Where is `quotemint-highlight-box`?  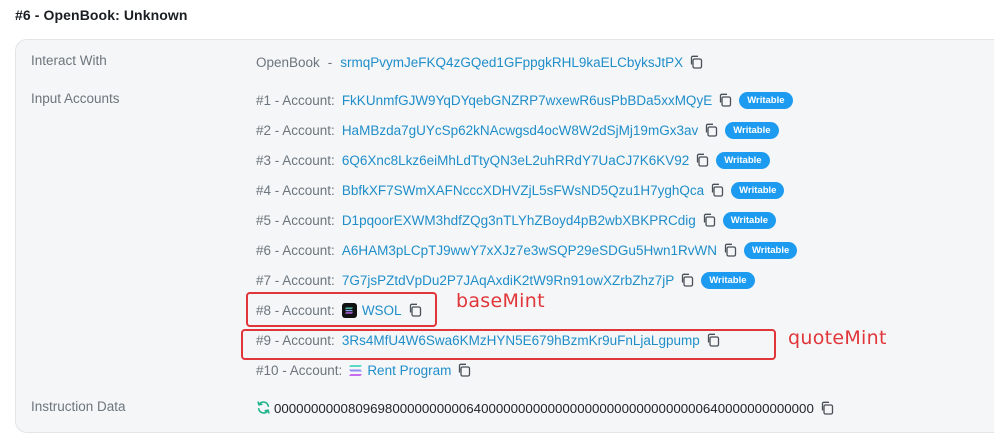
quotemint-highlight-box is located at coordinates (508, 344).